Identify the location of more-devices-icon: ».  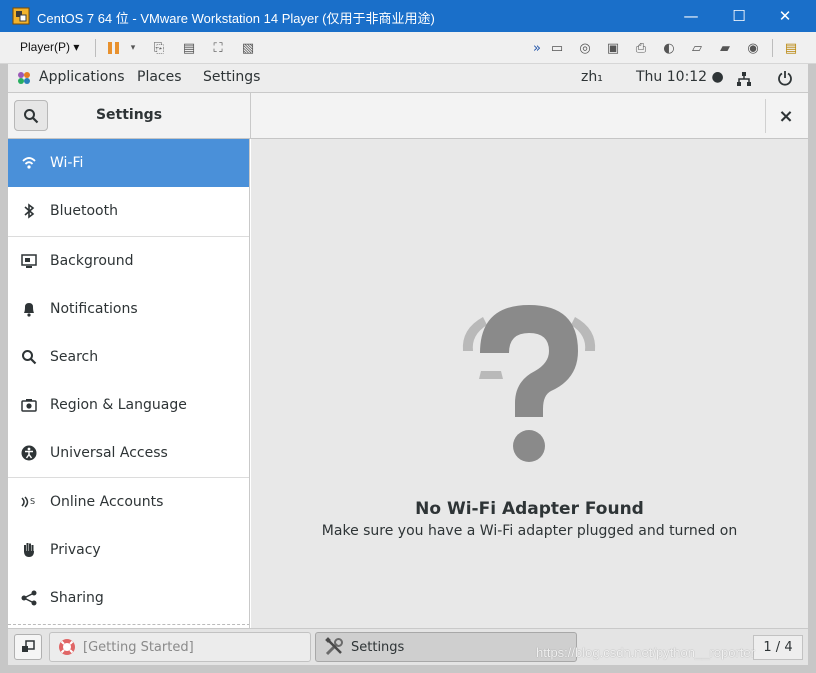
(537, 48).